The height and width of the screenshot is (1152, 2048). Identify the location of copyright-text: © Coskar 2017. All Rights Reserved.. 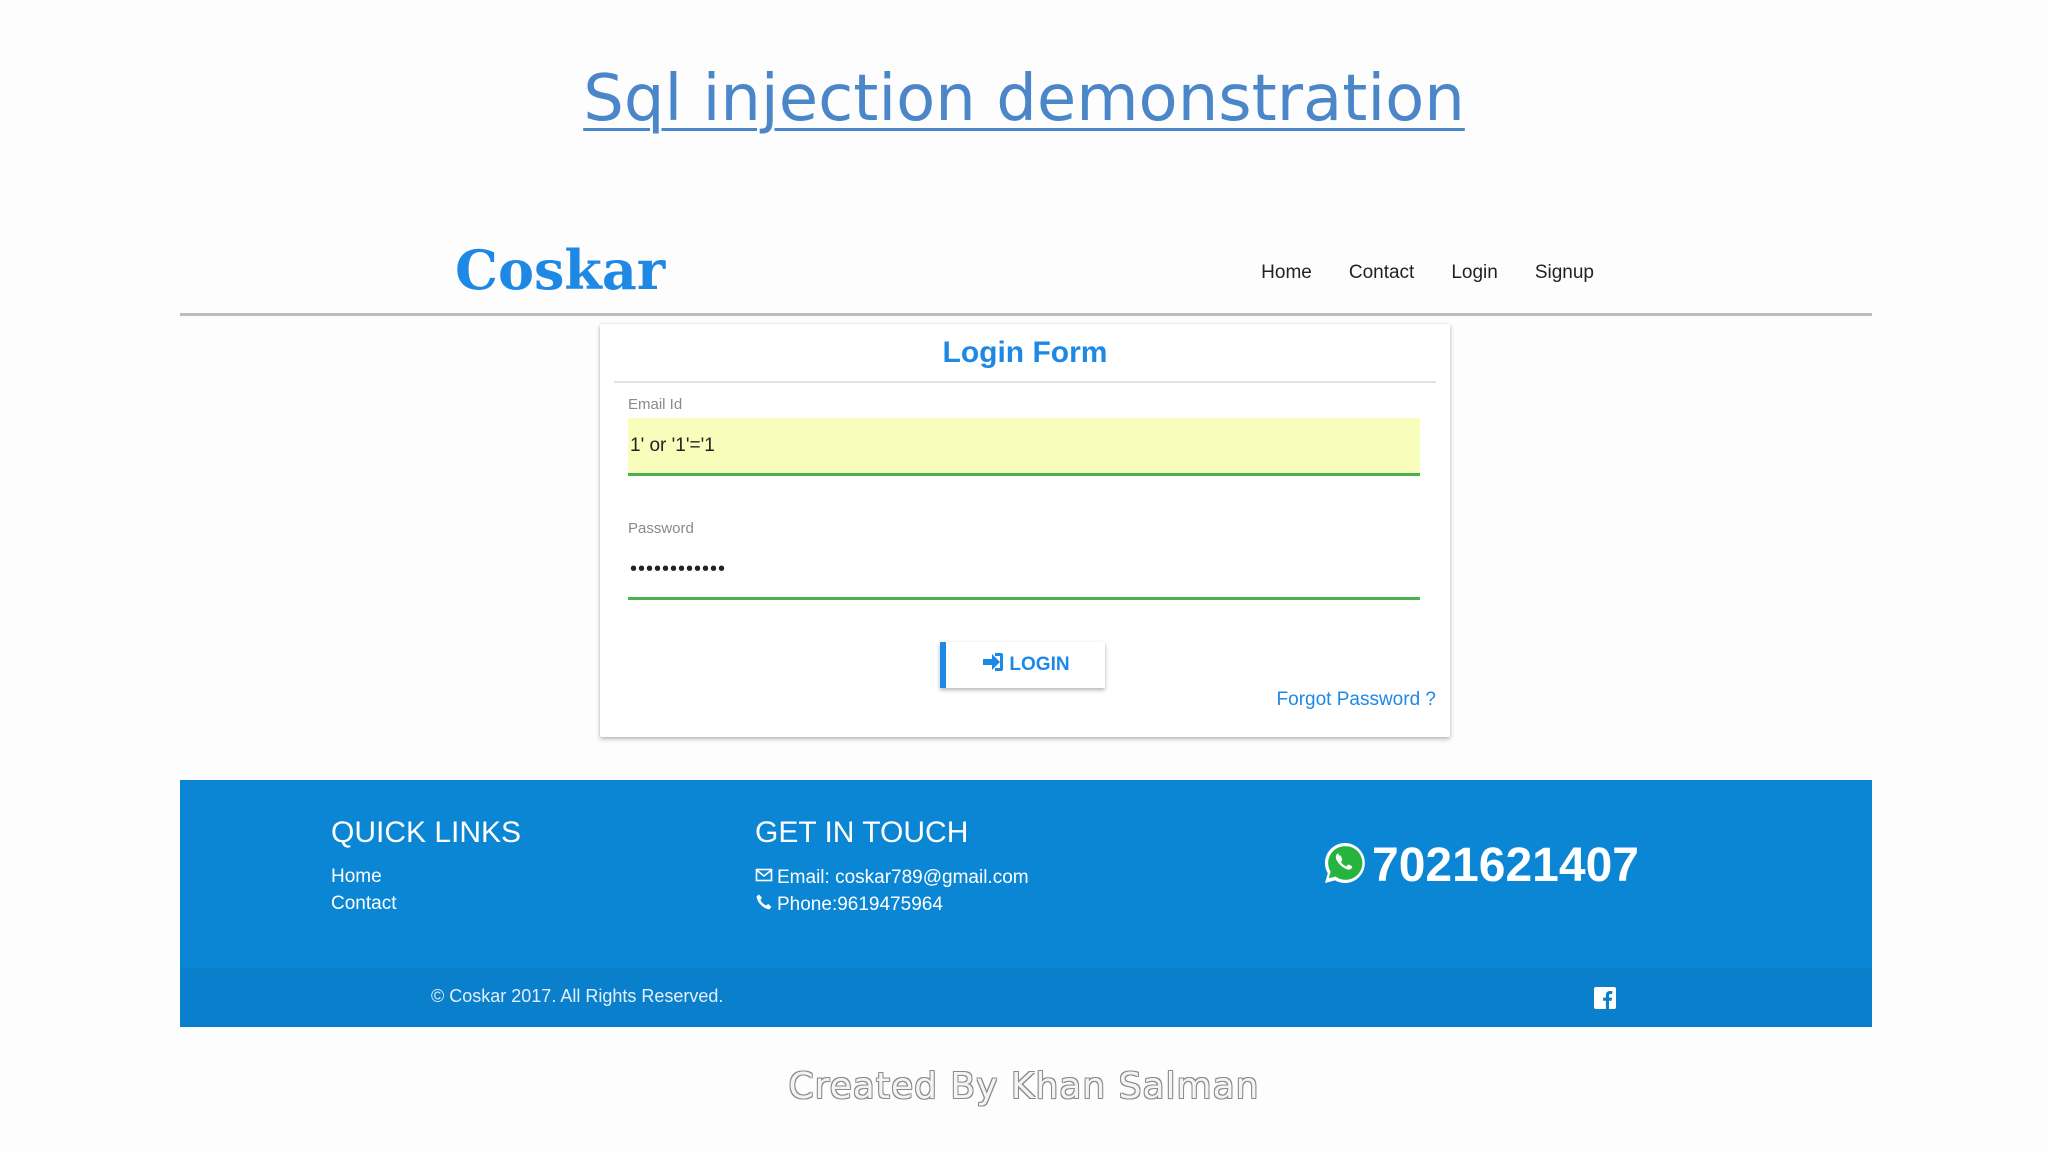
(577, 996).